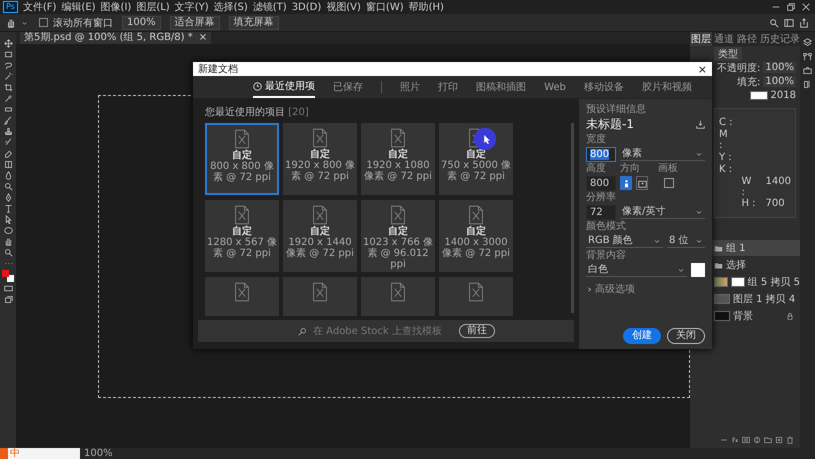  I want to click on save-preset-icon, so click(700, 124).